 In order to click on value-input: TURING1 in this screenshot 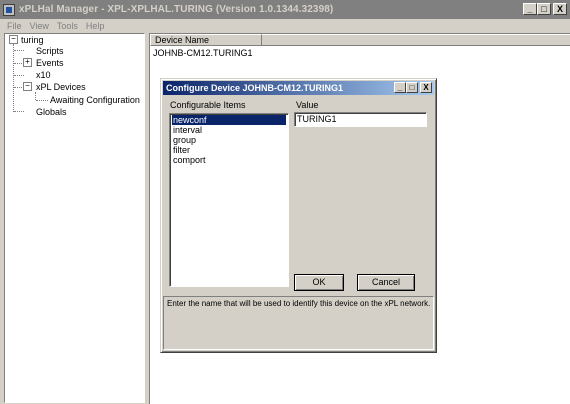, I will do `click(360, 119)`.